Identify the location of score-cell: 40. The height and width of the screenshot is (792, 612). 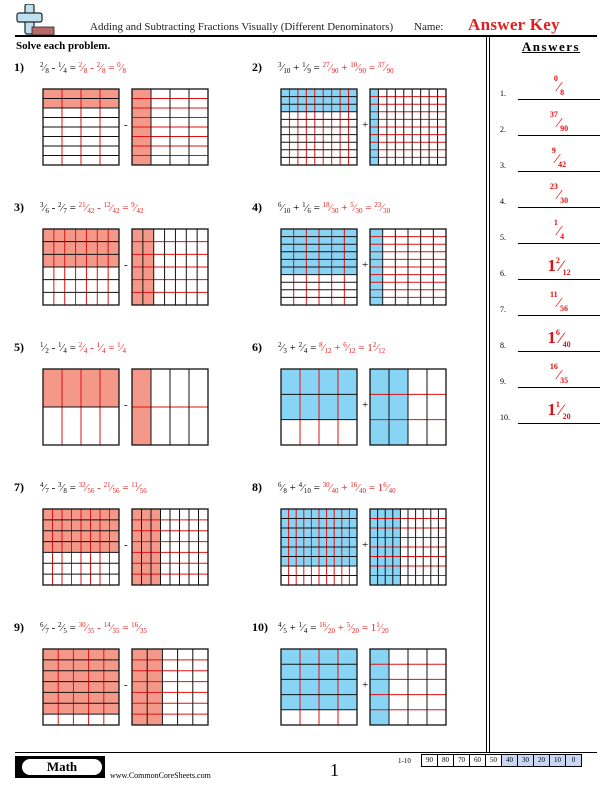
(509, 760).